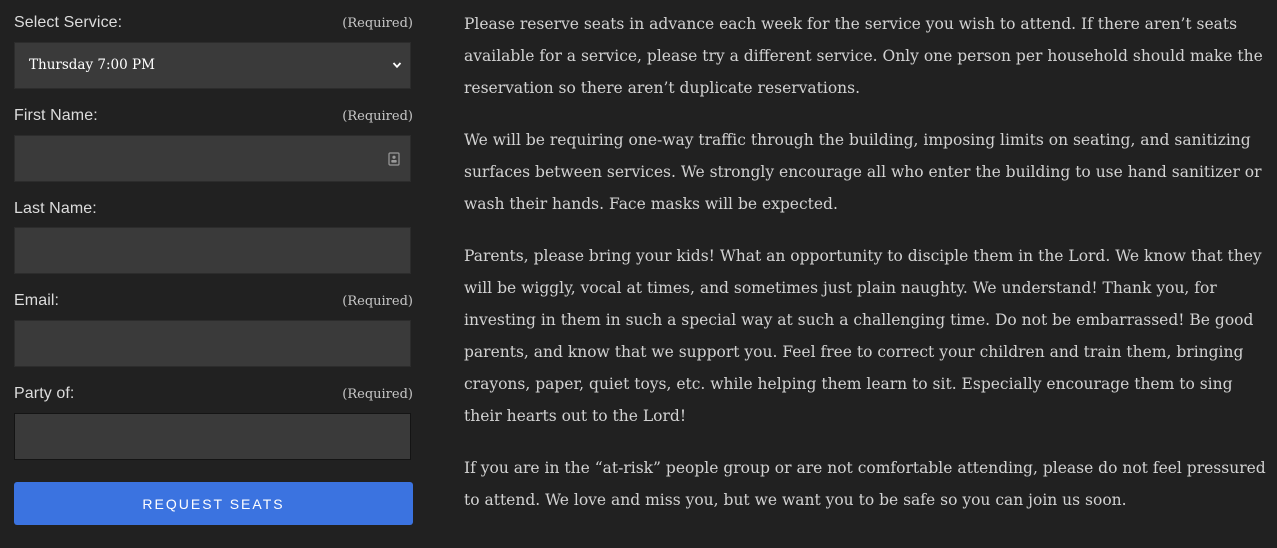 The width and height of the screenshot is (1277, 548). I want to click on email-label-row: Email: (Required), so click(213, 301).